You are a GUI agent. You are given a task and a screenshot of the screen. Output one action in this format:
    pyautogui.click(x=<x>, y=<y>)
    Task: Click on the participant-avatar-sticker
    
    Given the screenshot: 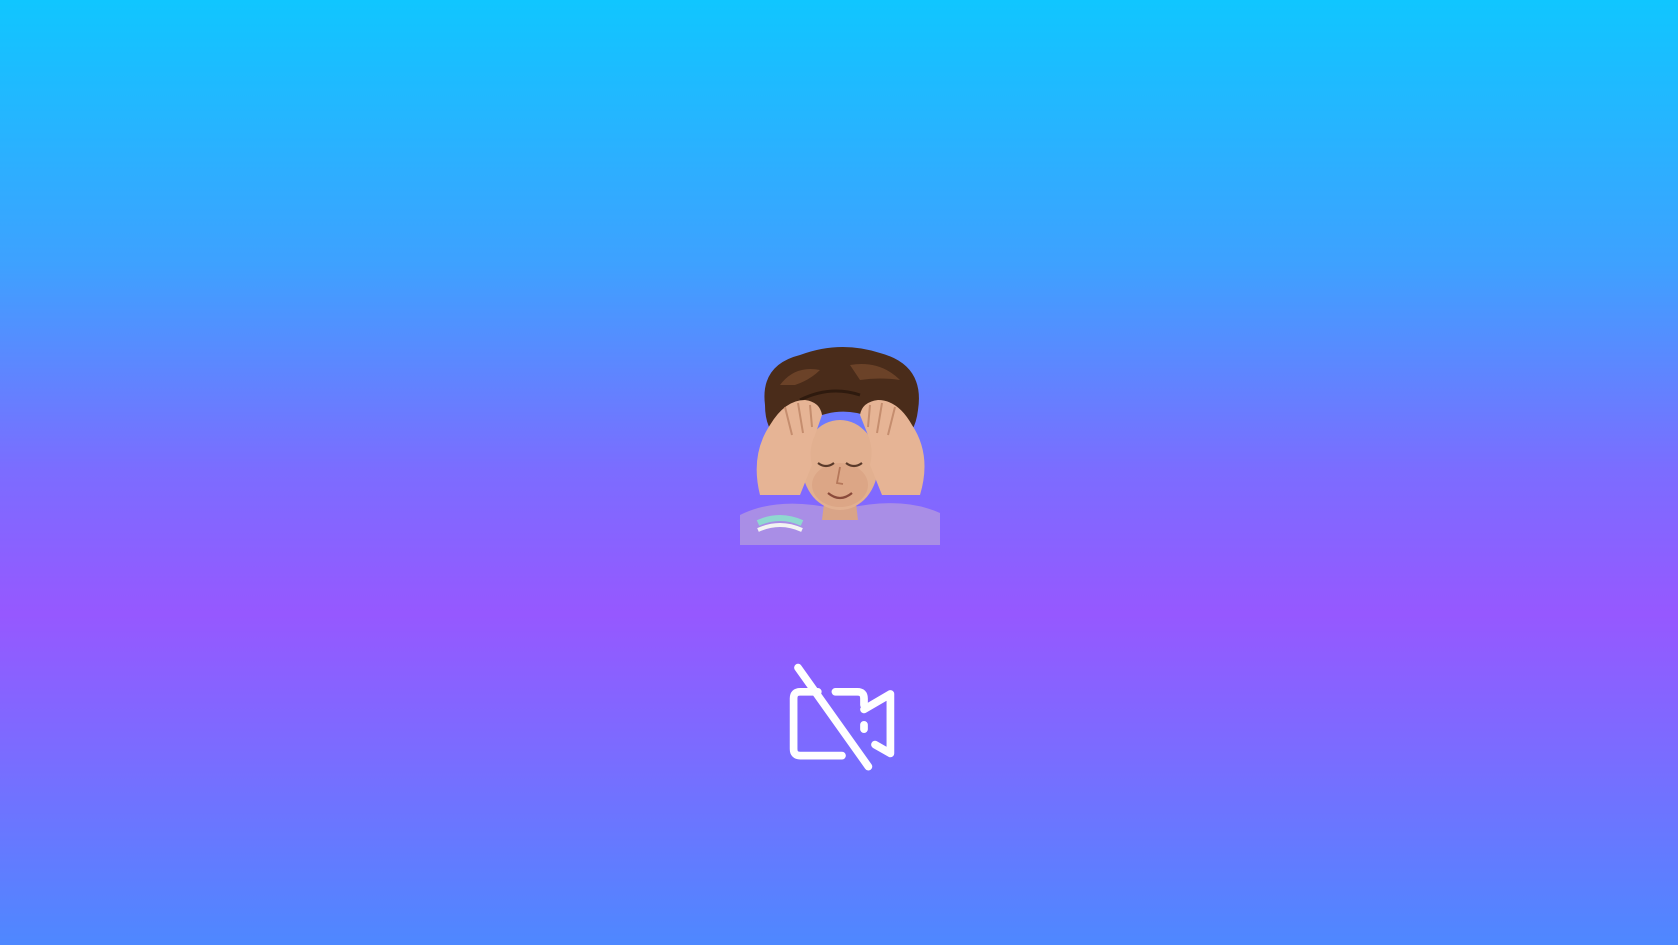 What is the action you would take?
    pyautogui.click(x=840, y=445)
    